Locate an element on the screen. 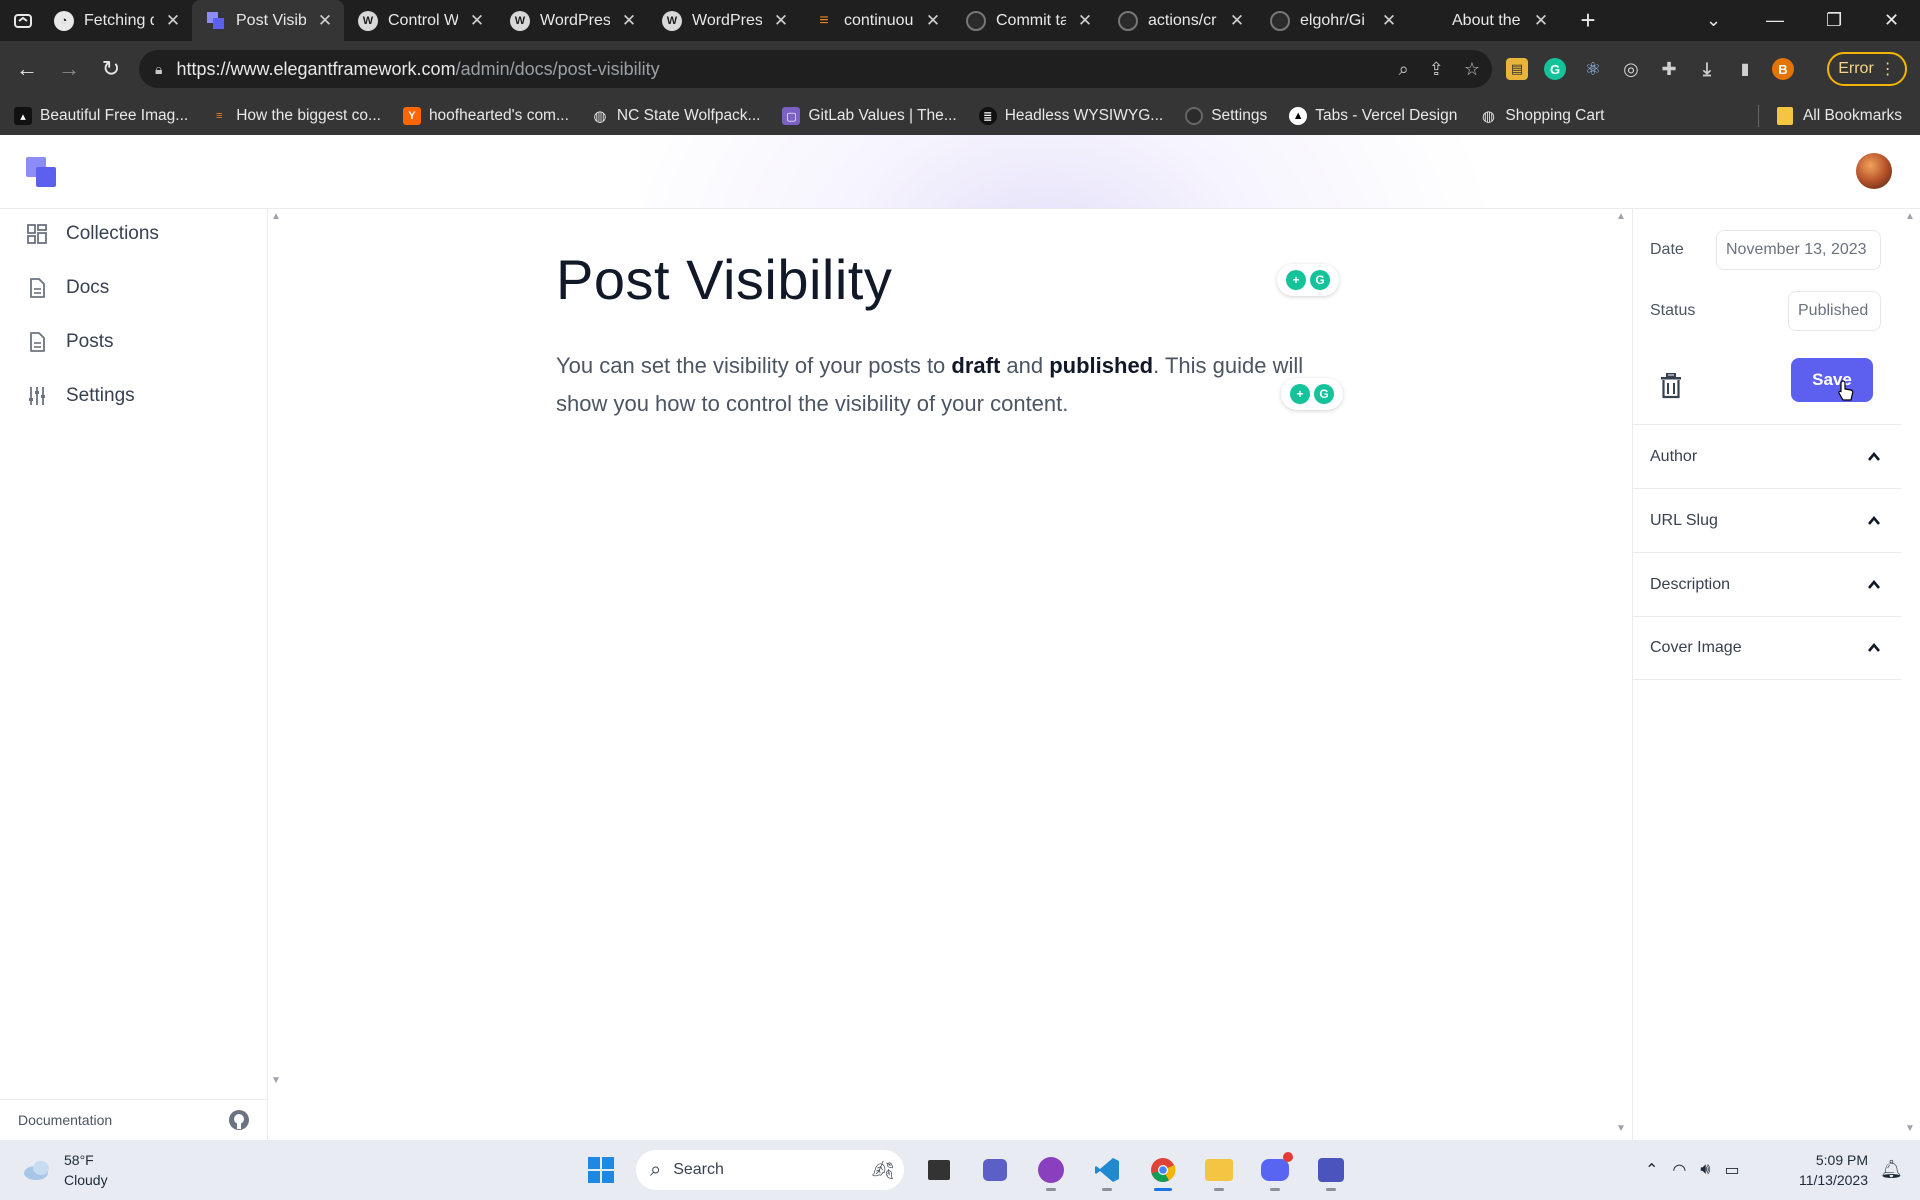  target-extension-icon: ◎ is located at coordinates (1631, 69).